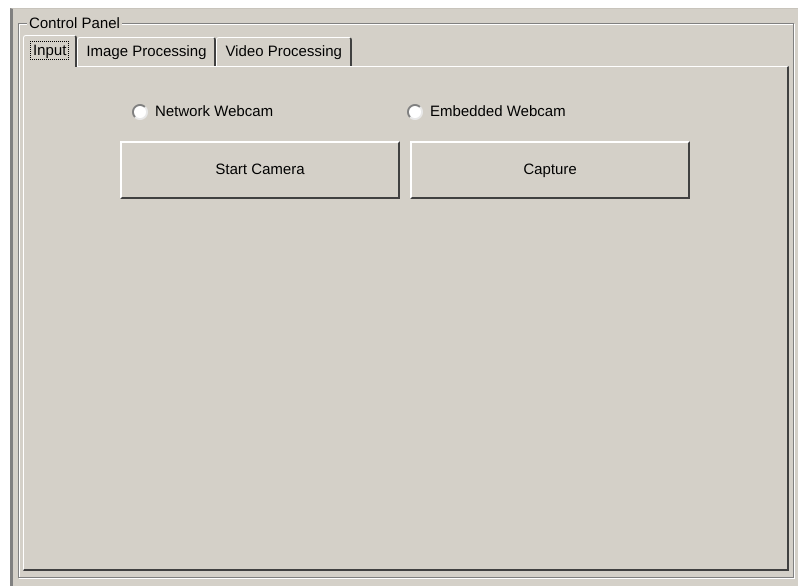 This screenshot has height=586, width=798. I want to click on radio-option: Network Webcam, so click(263, 112).